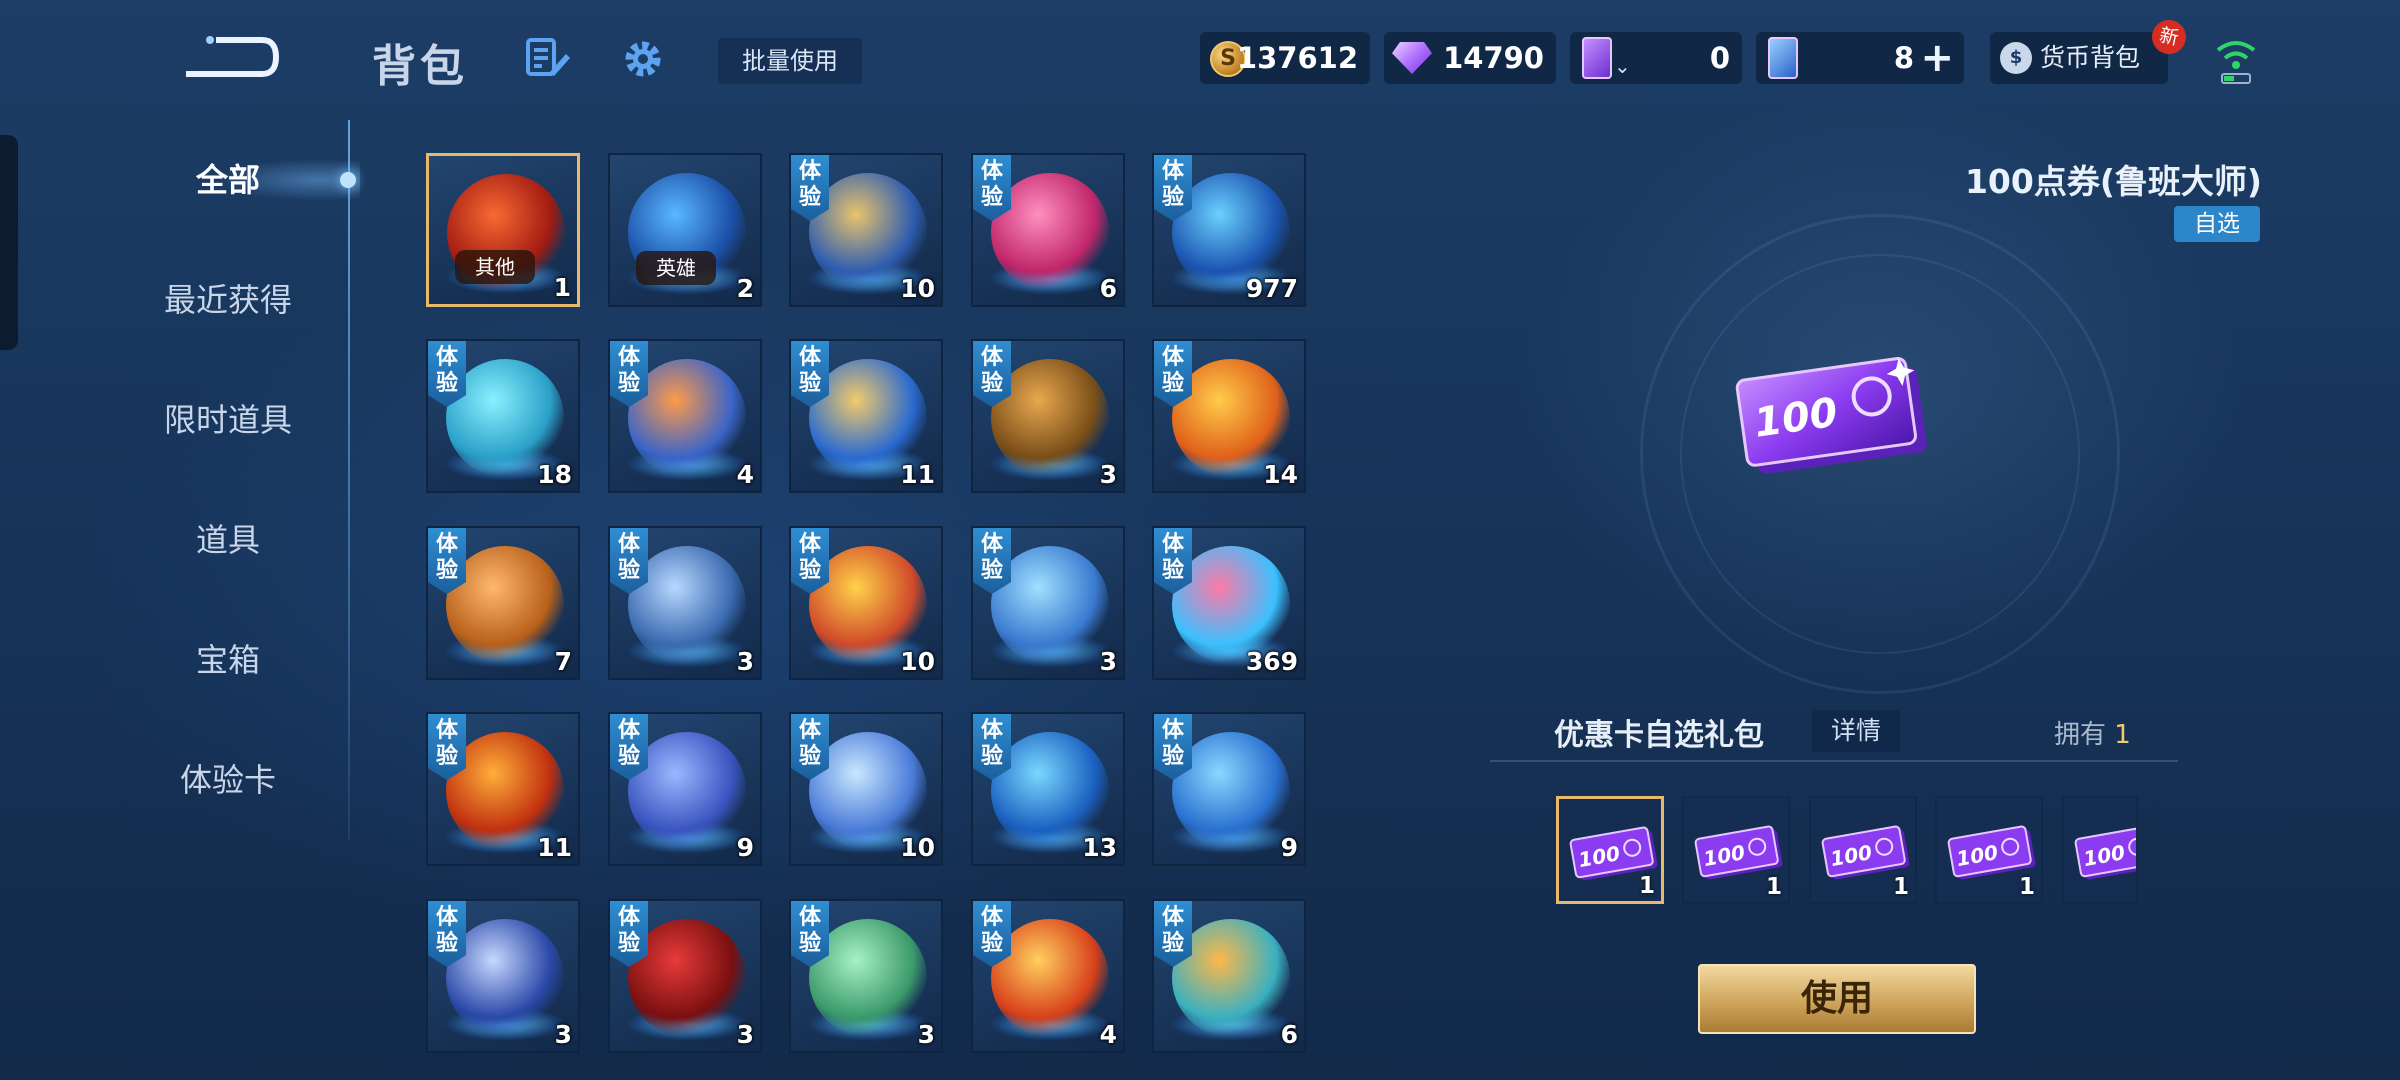 The height and width of the screenshot is (1080, 2400). Describe the element at coordinates (1834, 761) in the screenshot. I see `divider` at that location.